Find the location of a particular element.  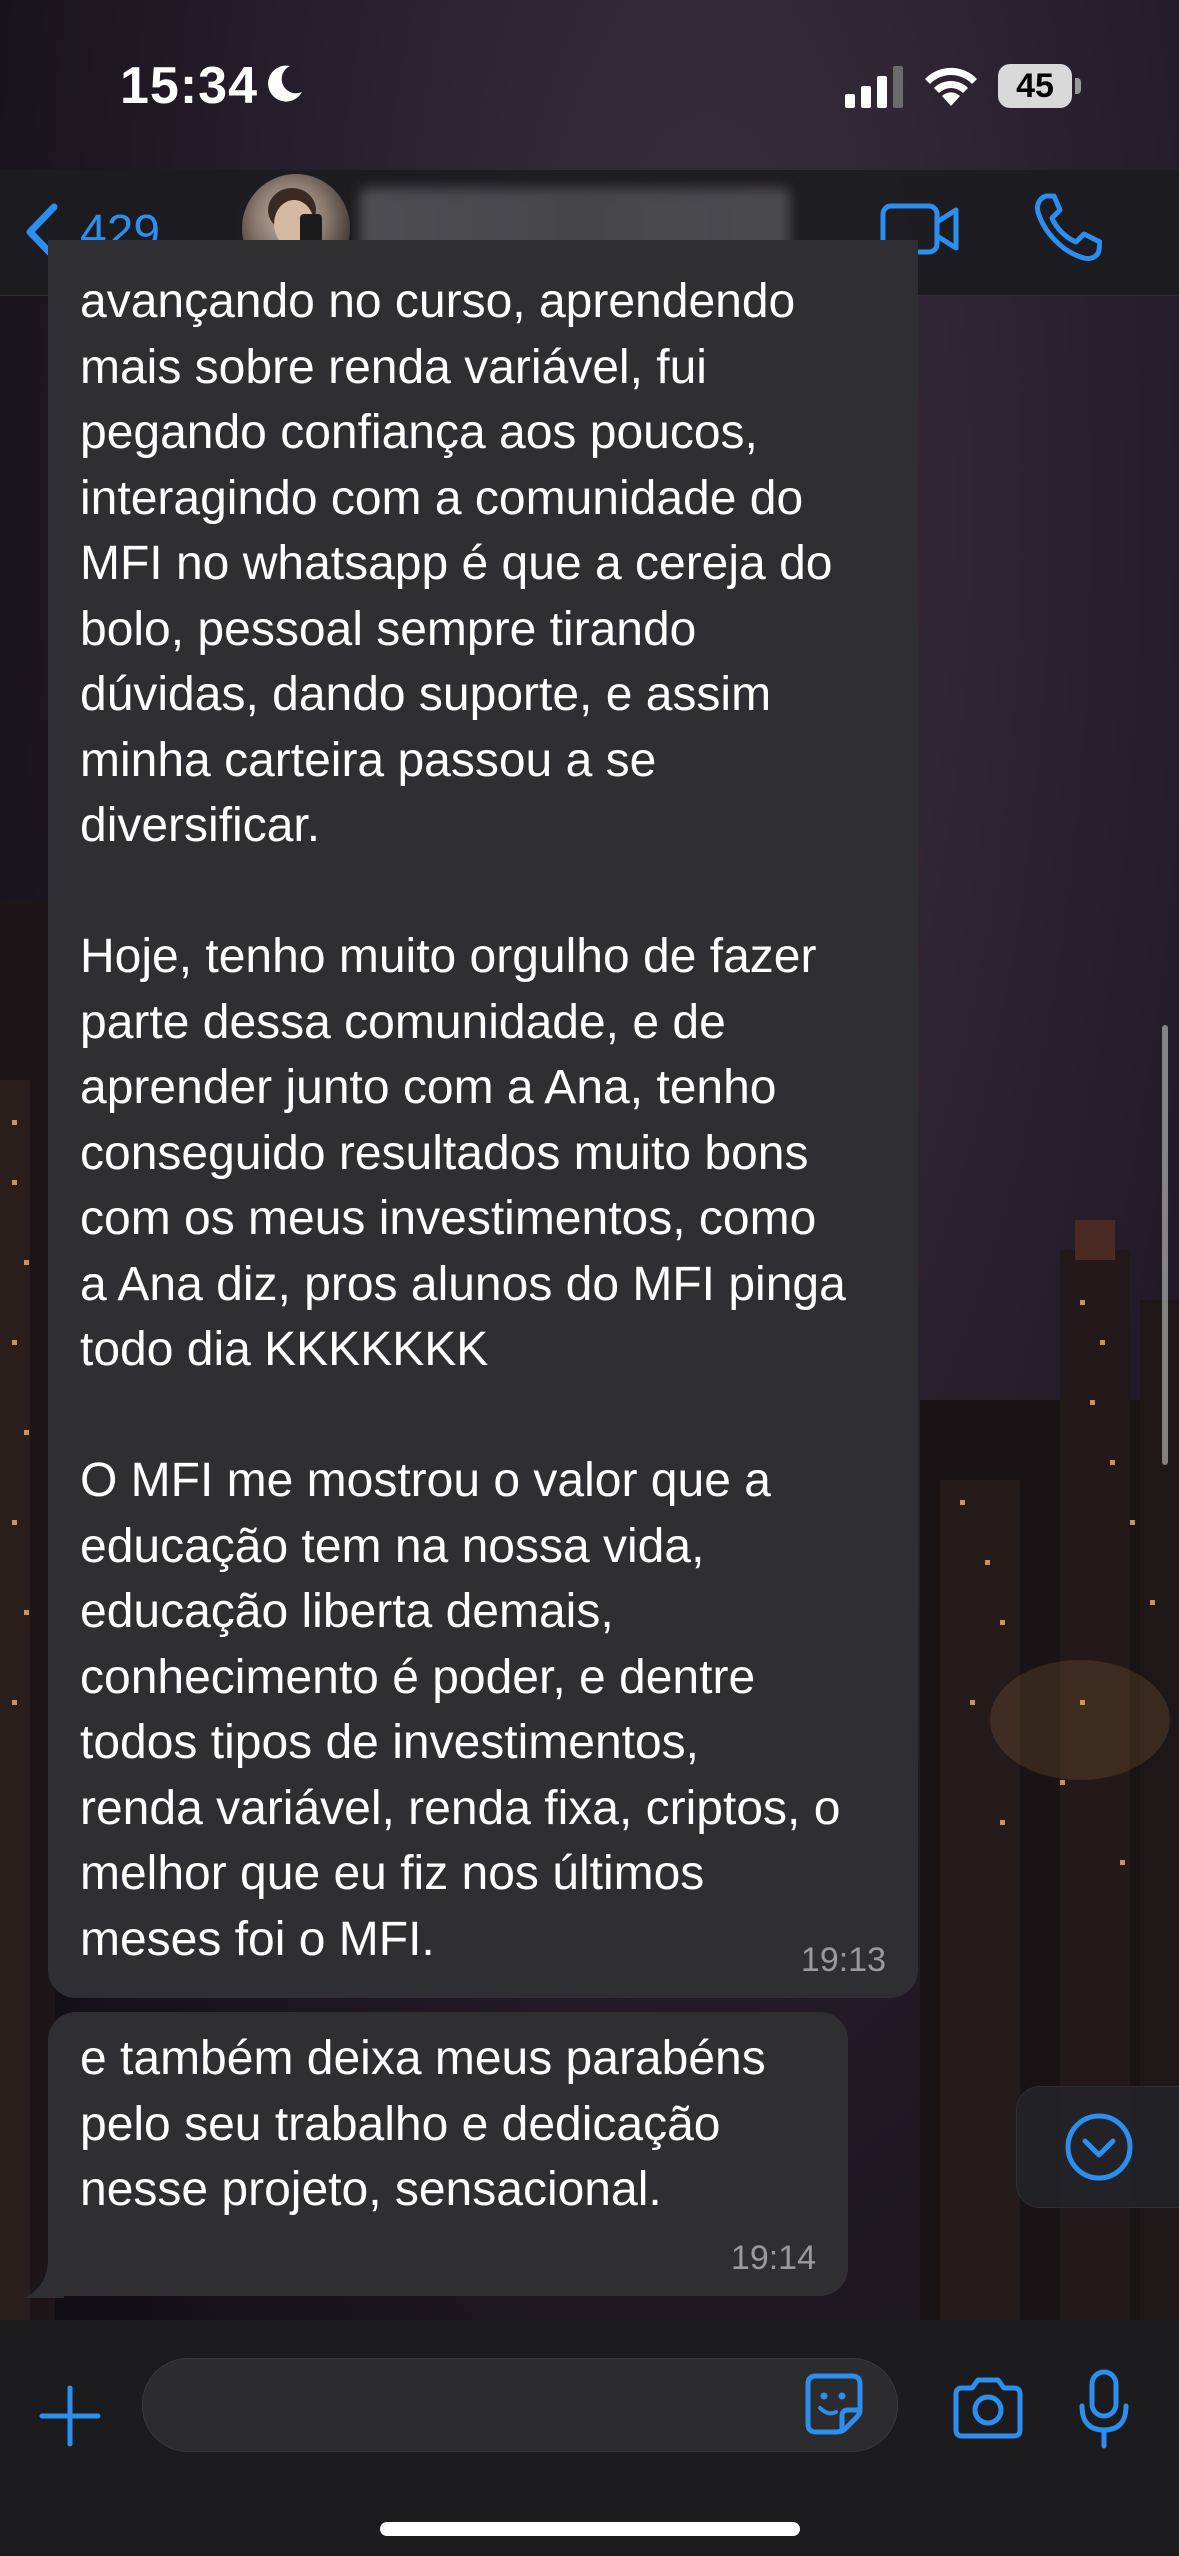

scroll-to-bottom-button is located at coordinates (1097, 2147).